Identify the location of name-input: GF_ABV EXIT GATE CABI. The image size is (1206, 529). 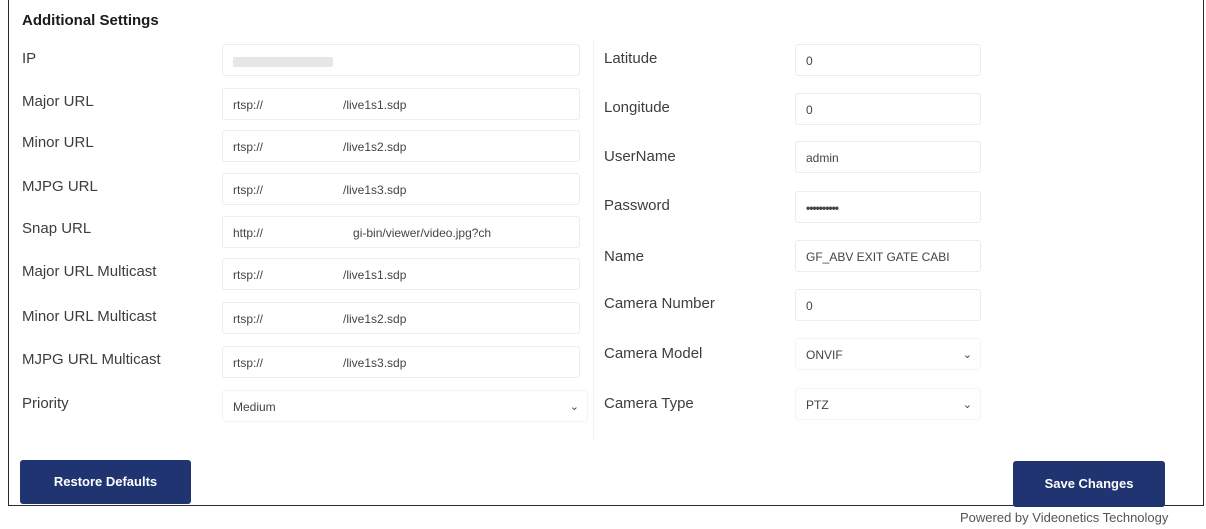
(888, 256).